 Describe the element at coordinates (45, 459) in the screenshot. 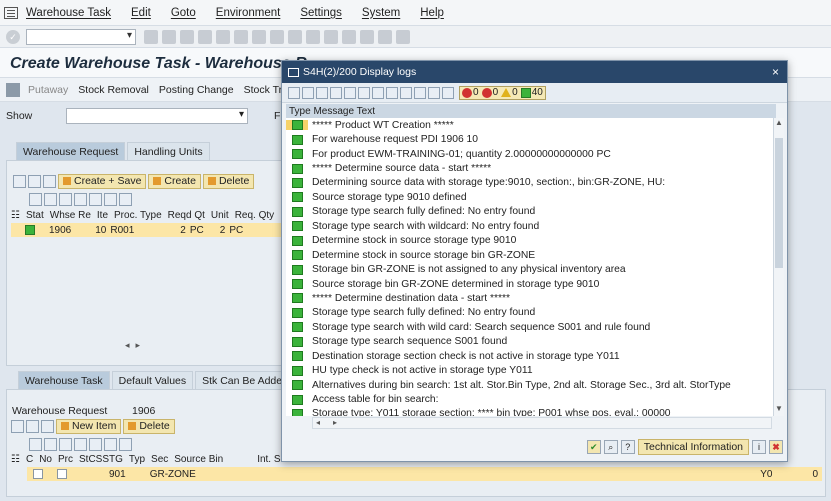

I see `col-no: No` at that location.